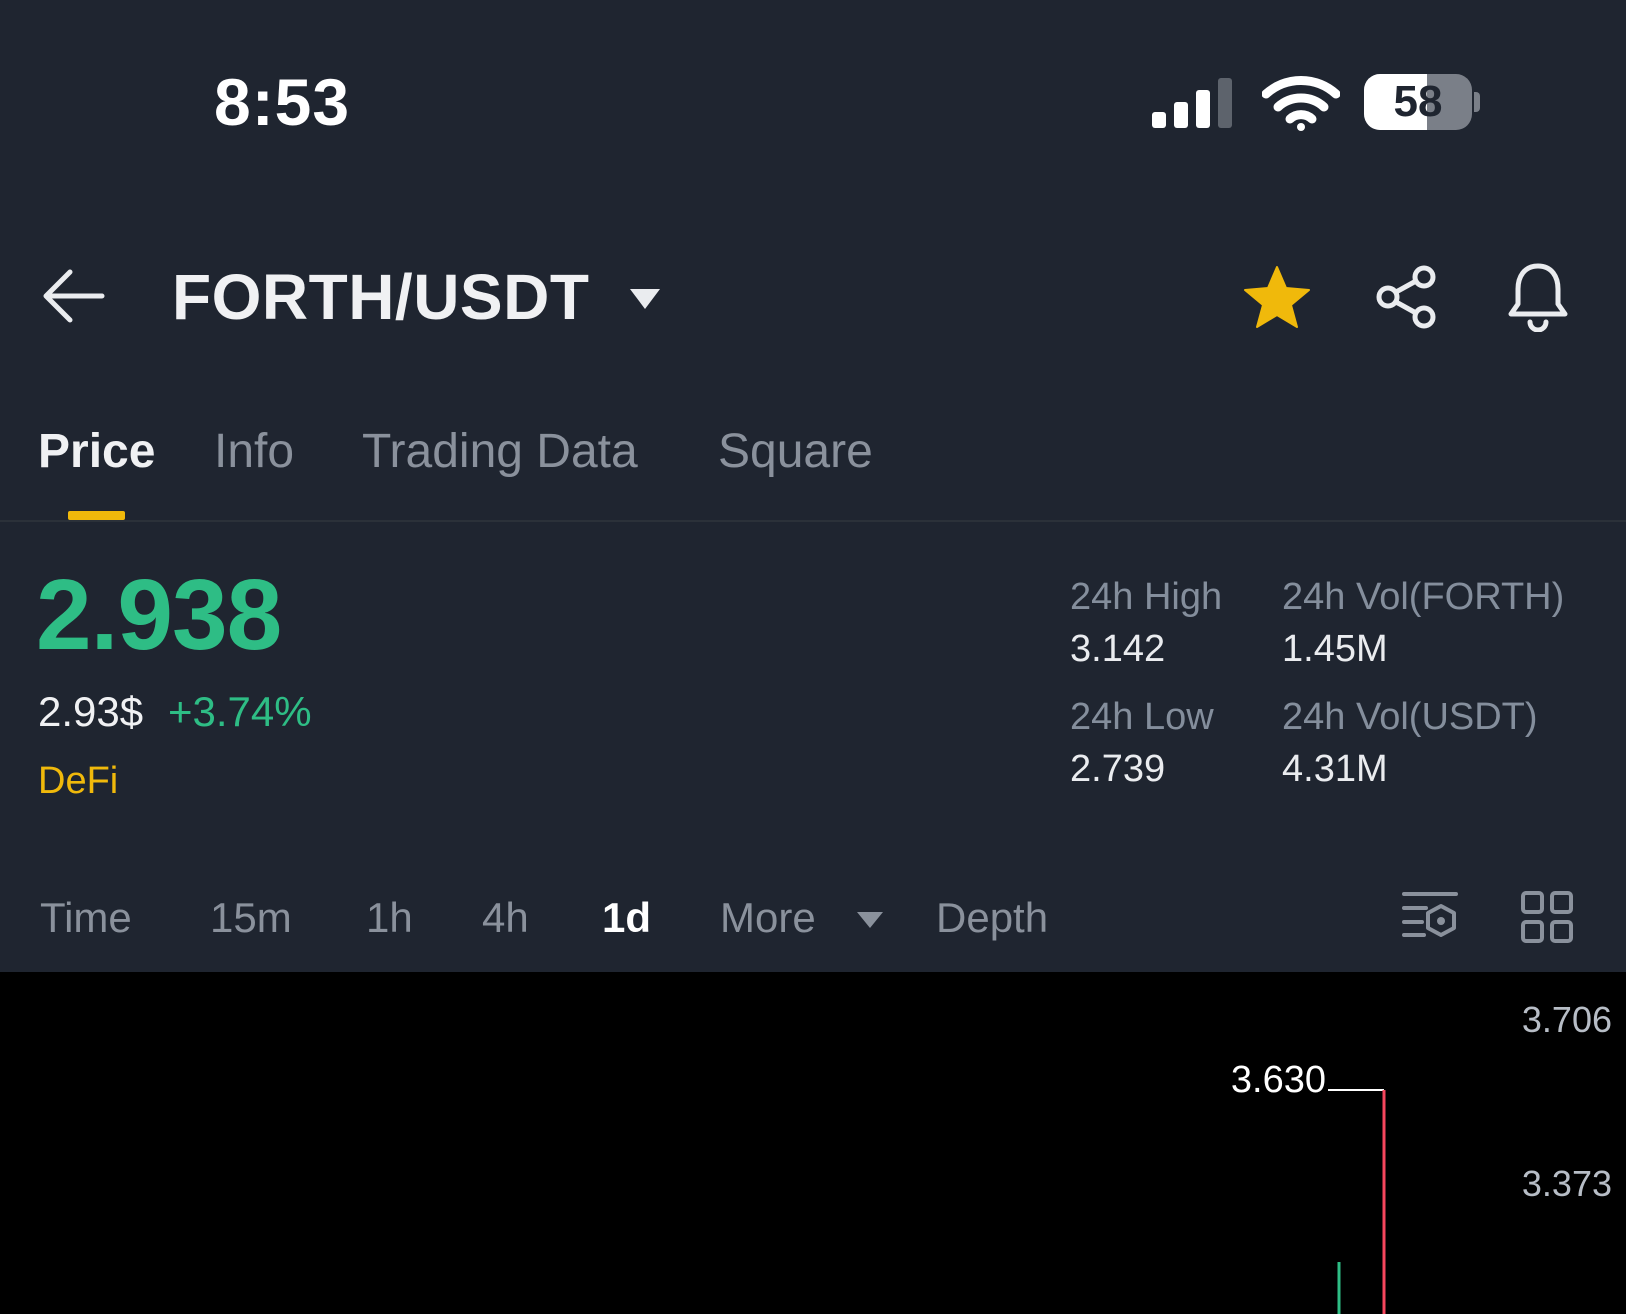  What do you see at coordinates (813, 521) in the screenshot?
I see `tabs-divider` at bounding box center [813, 521].